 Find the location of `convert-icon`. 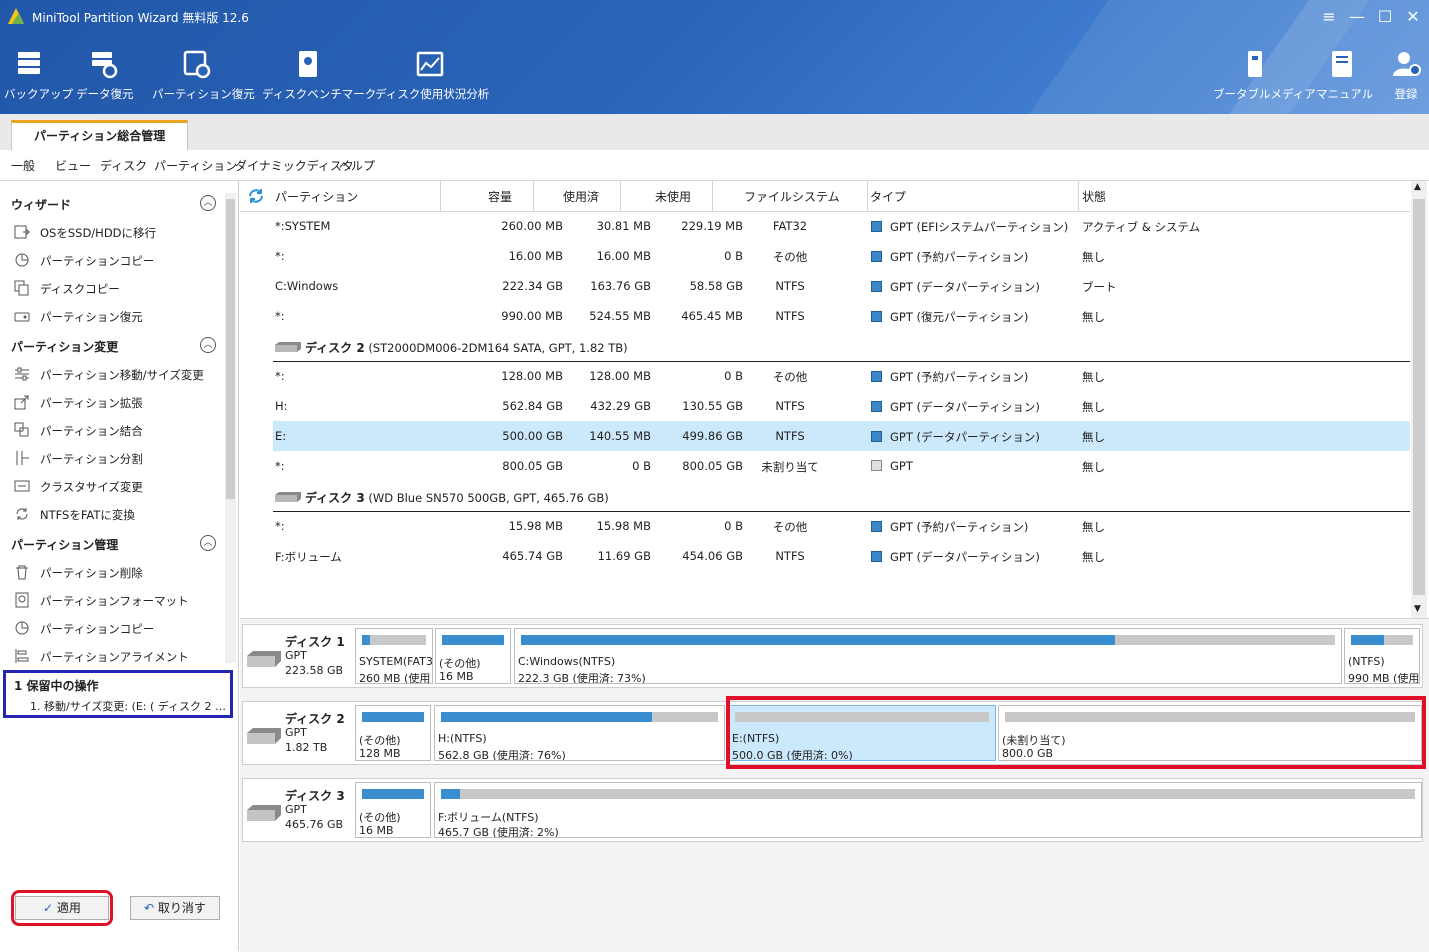

convert-icon is located at coordinates (22, 514).